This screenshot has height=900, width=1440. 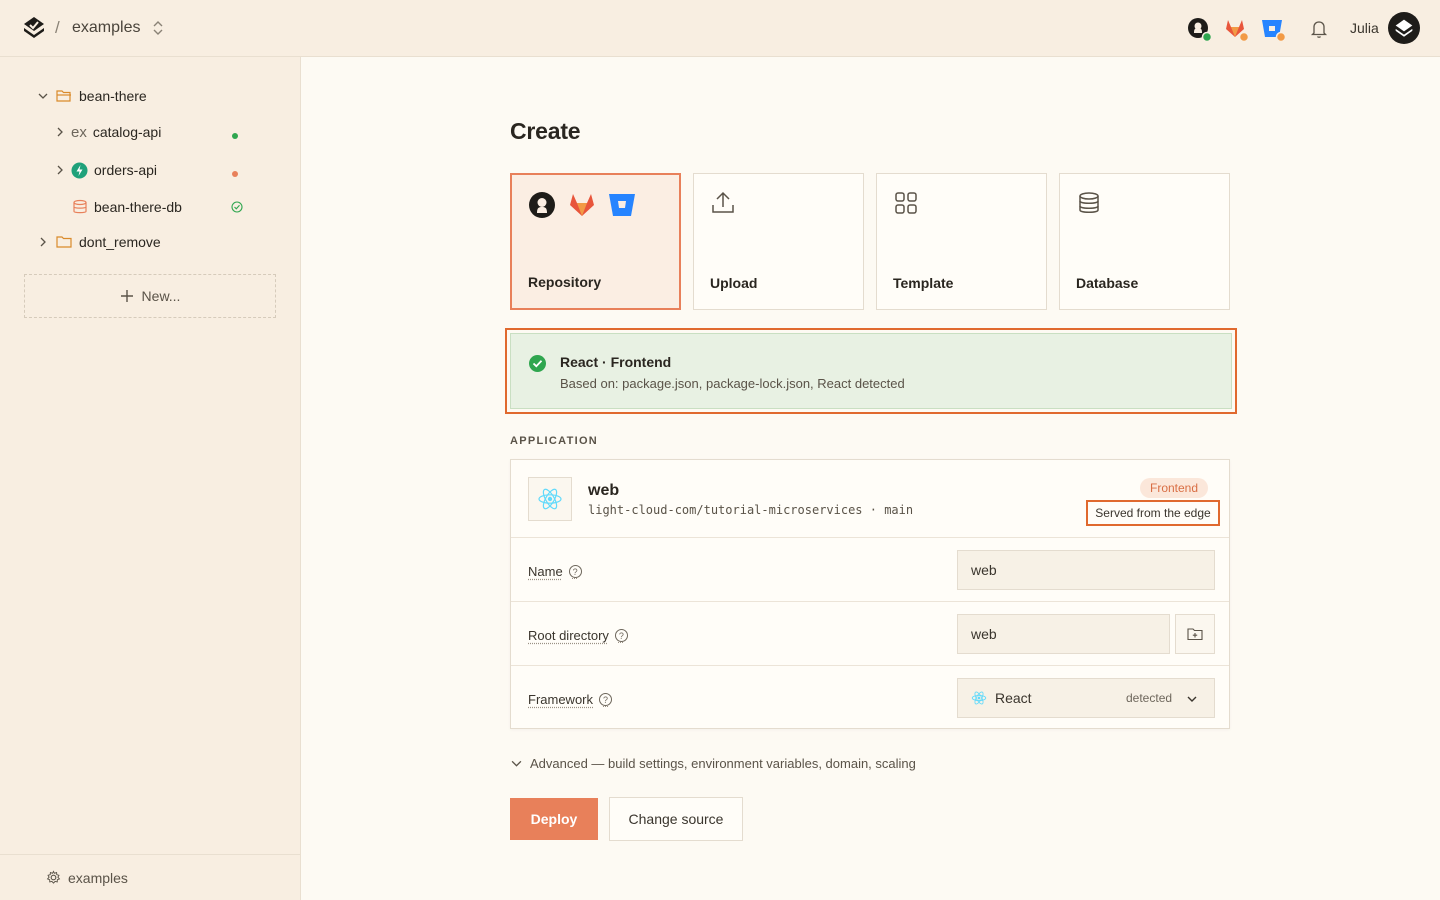 I want to click on footer-label: examples, so click(x=98, y=877).